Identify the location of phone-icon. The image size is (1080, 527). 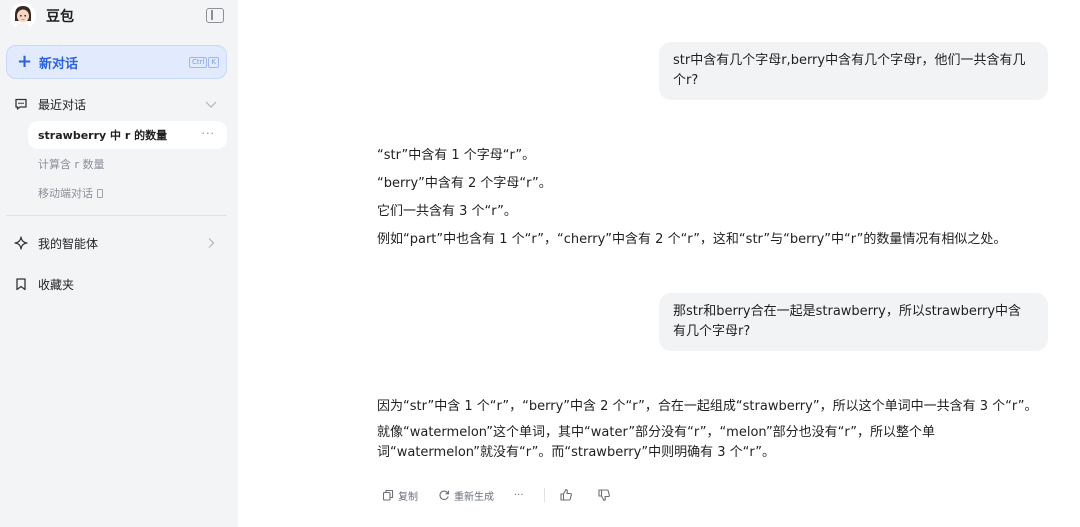
(100, 193).